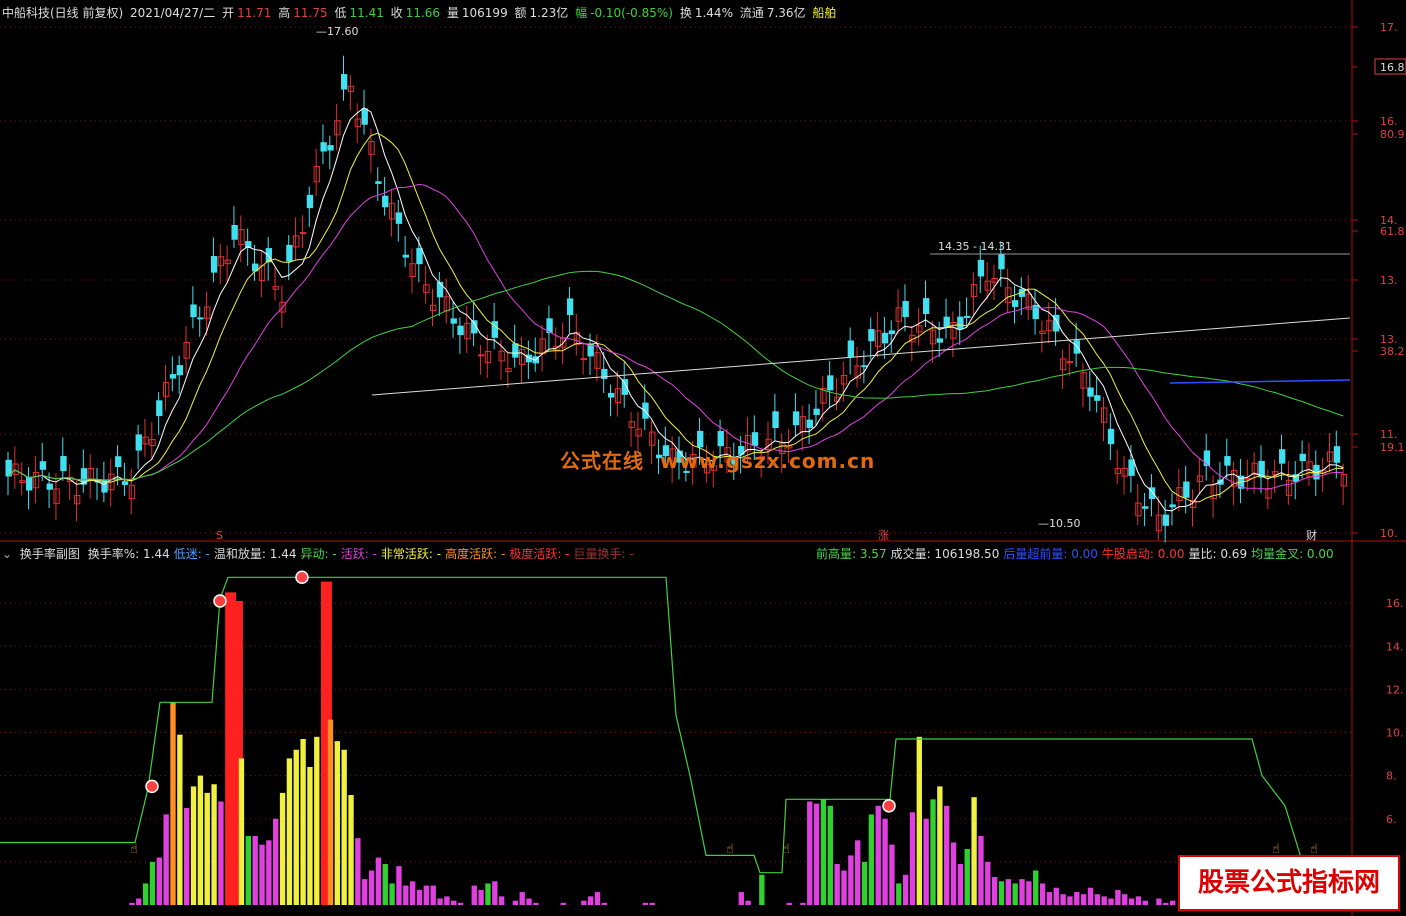 This screenshot has width=1406, height=916. I want to click on sector-name: 船舶, so click(824, 13).